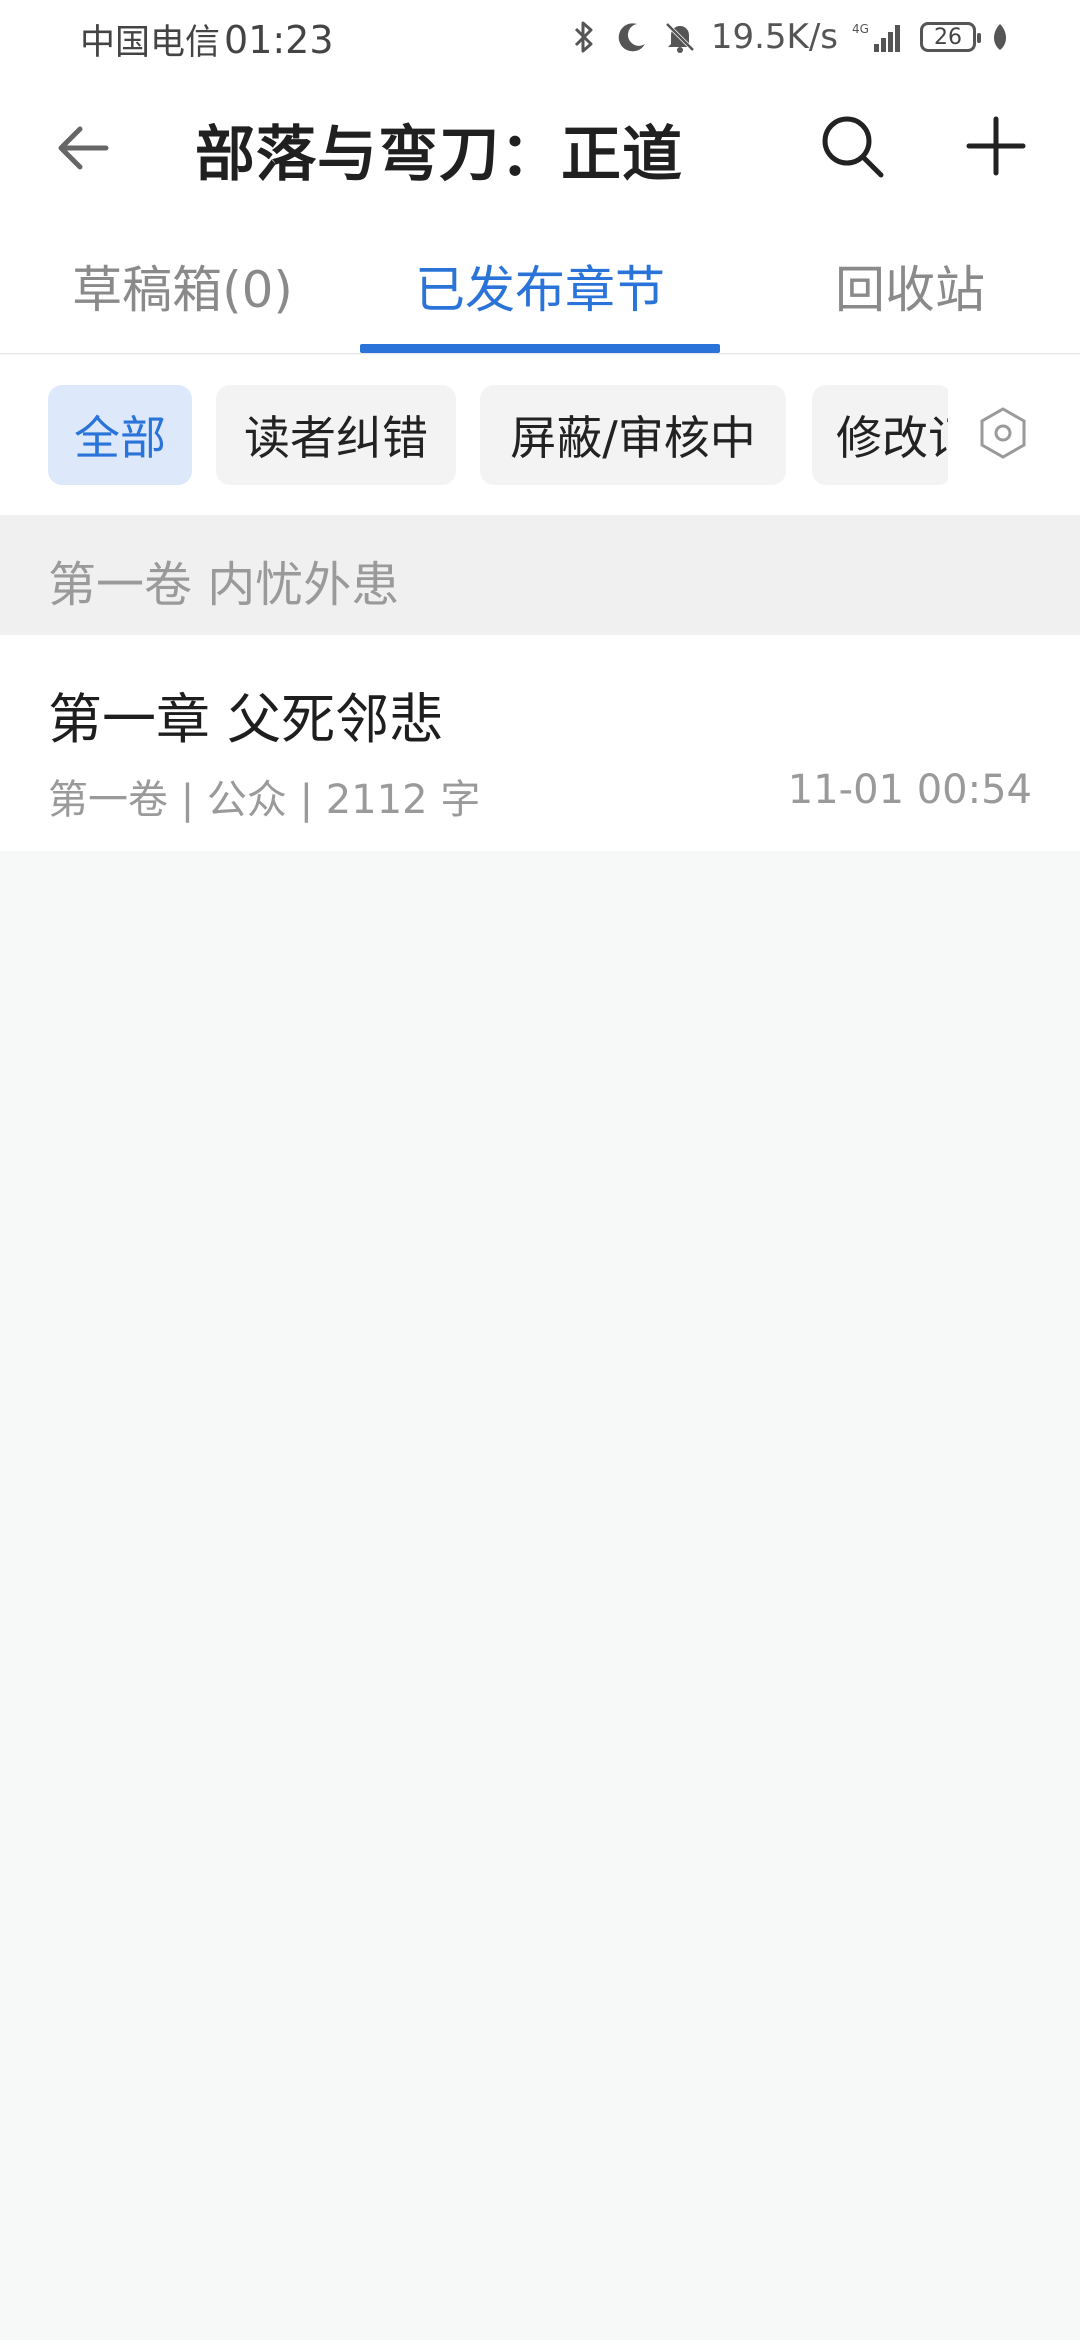 This screenshot has width=1080, height=2340. What do you see at coordinates (182, 285) in the screenshot?
I see `tab-drafts: 草稿箱(0)` at bounding box center [182, 285].